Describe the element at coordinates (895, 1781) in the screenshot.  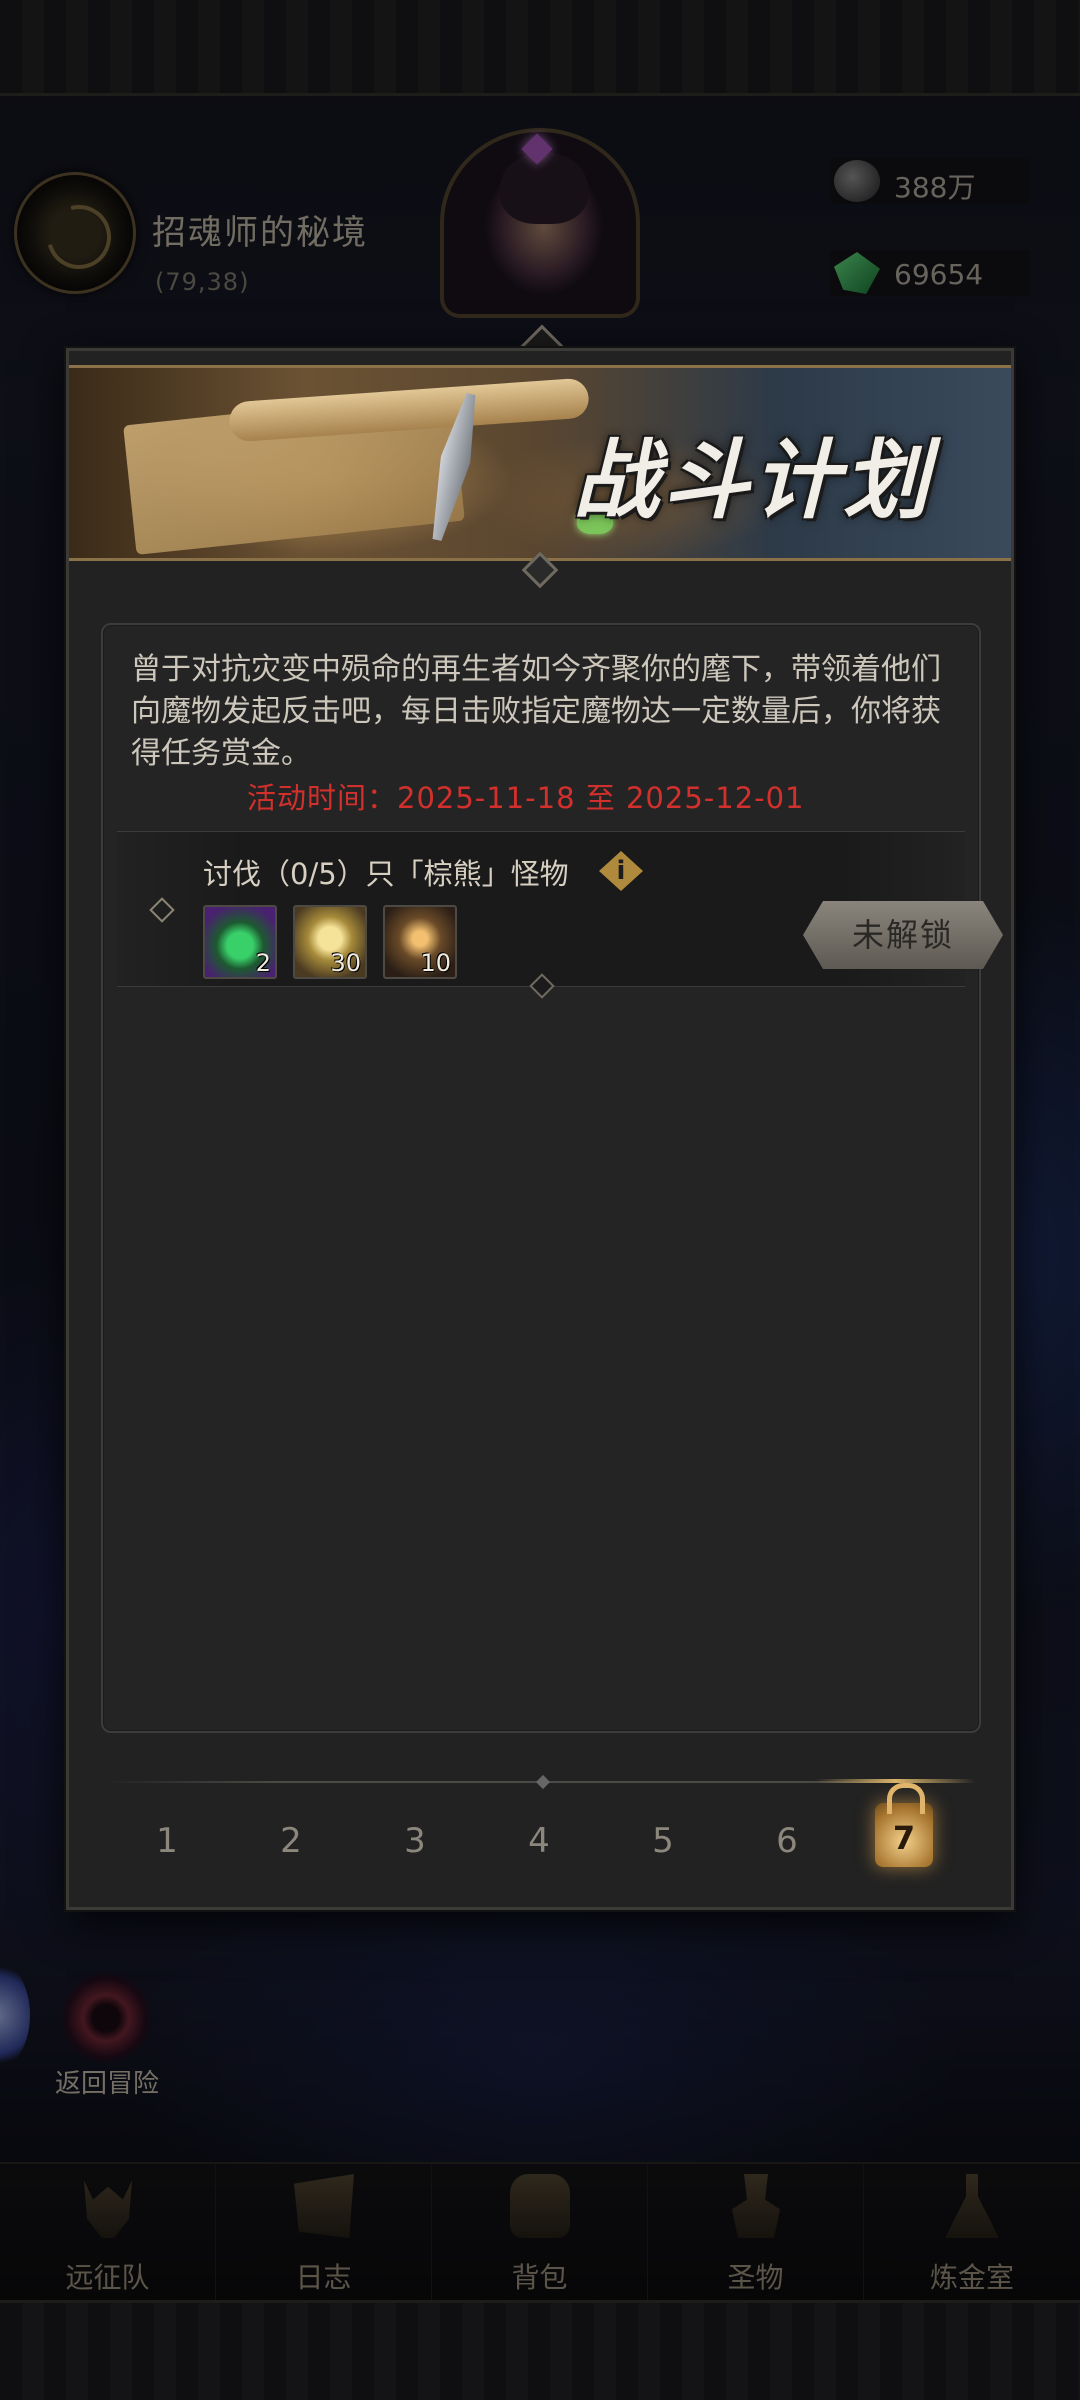
I see `page-divider-highlight` at that location.